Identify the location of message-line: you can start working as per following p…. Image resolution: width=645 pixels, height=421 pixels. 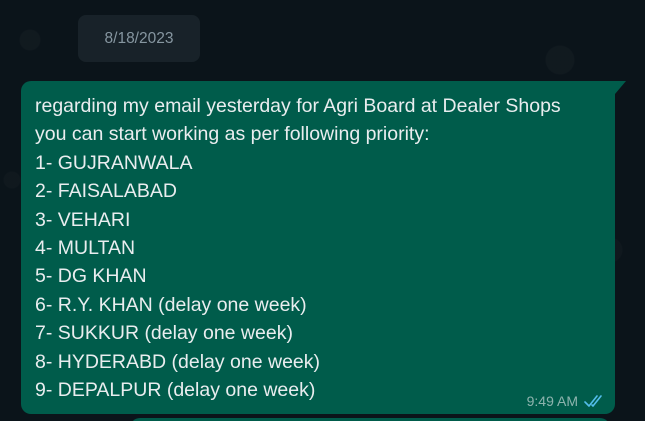
(232, 134).